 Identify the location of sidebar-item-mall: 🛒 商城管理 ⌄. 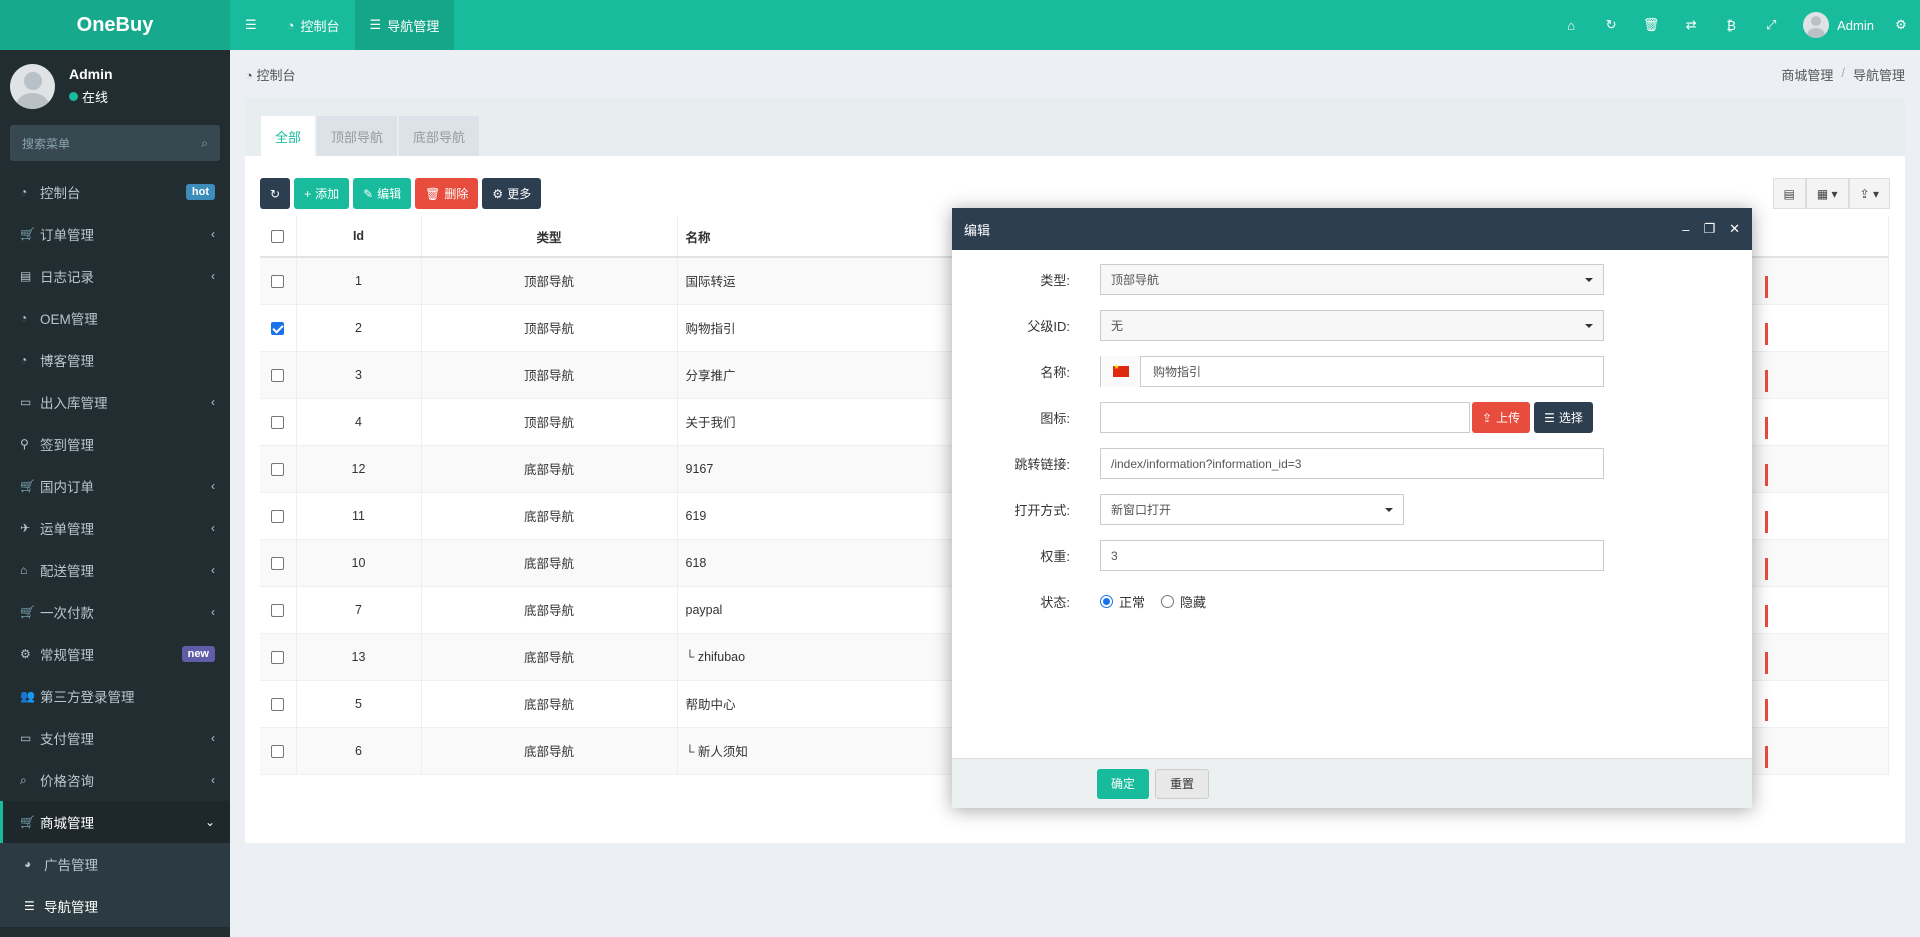
(115, 822).